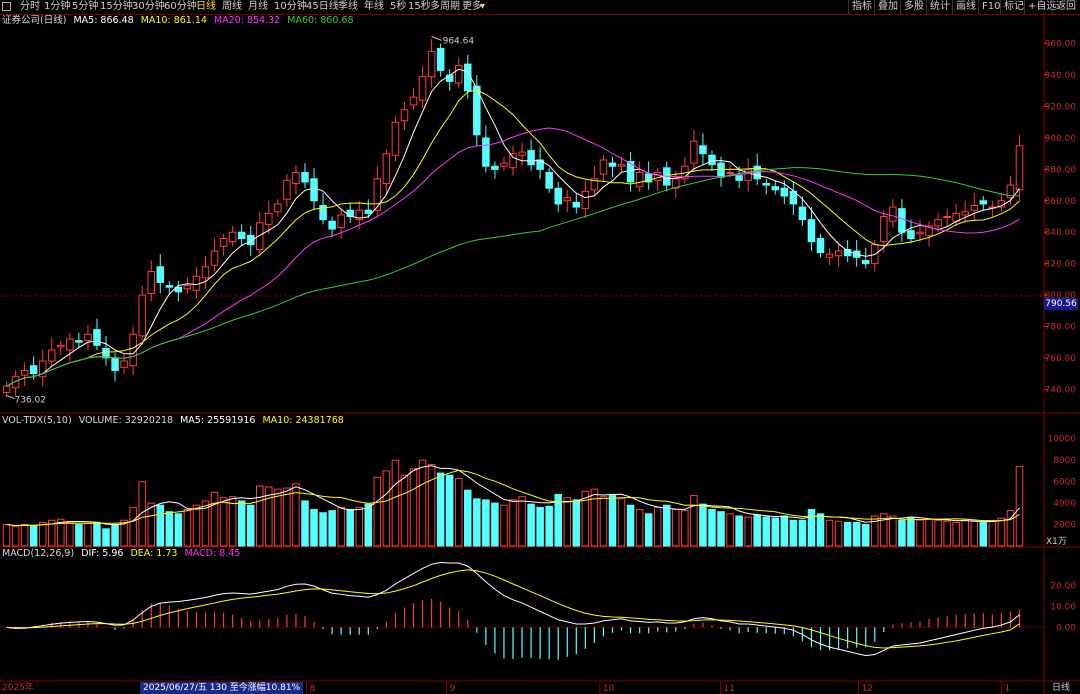 The width and height of the screenshot is (1080, 694). I want to click on volume-tick-label: 10000, so click(1061, 440).